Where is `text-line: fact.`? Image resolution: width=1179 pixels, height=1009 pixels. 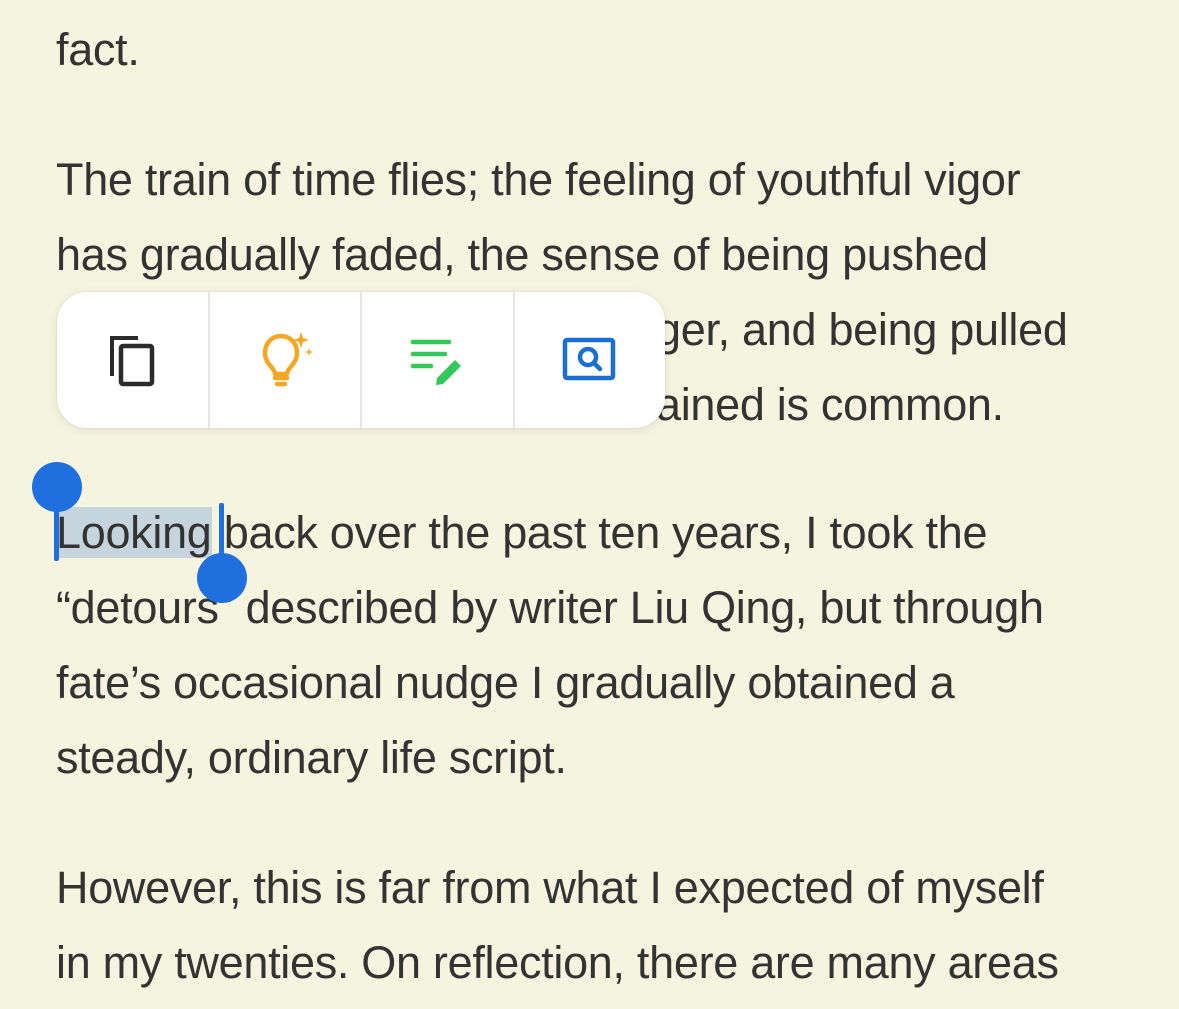
text-line: fact. is located at coordinates (98, 49).